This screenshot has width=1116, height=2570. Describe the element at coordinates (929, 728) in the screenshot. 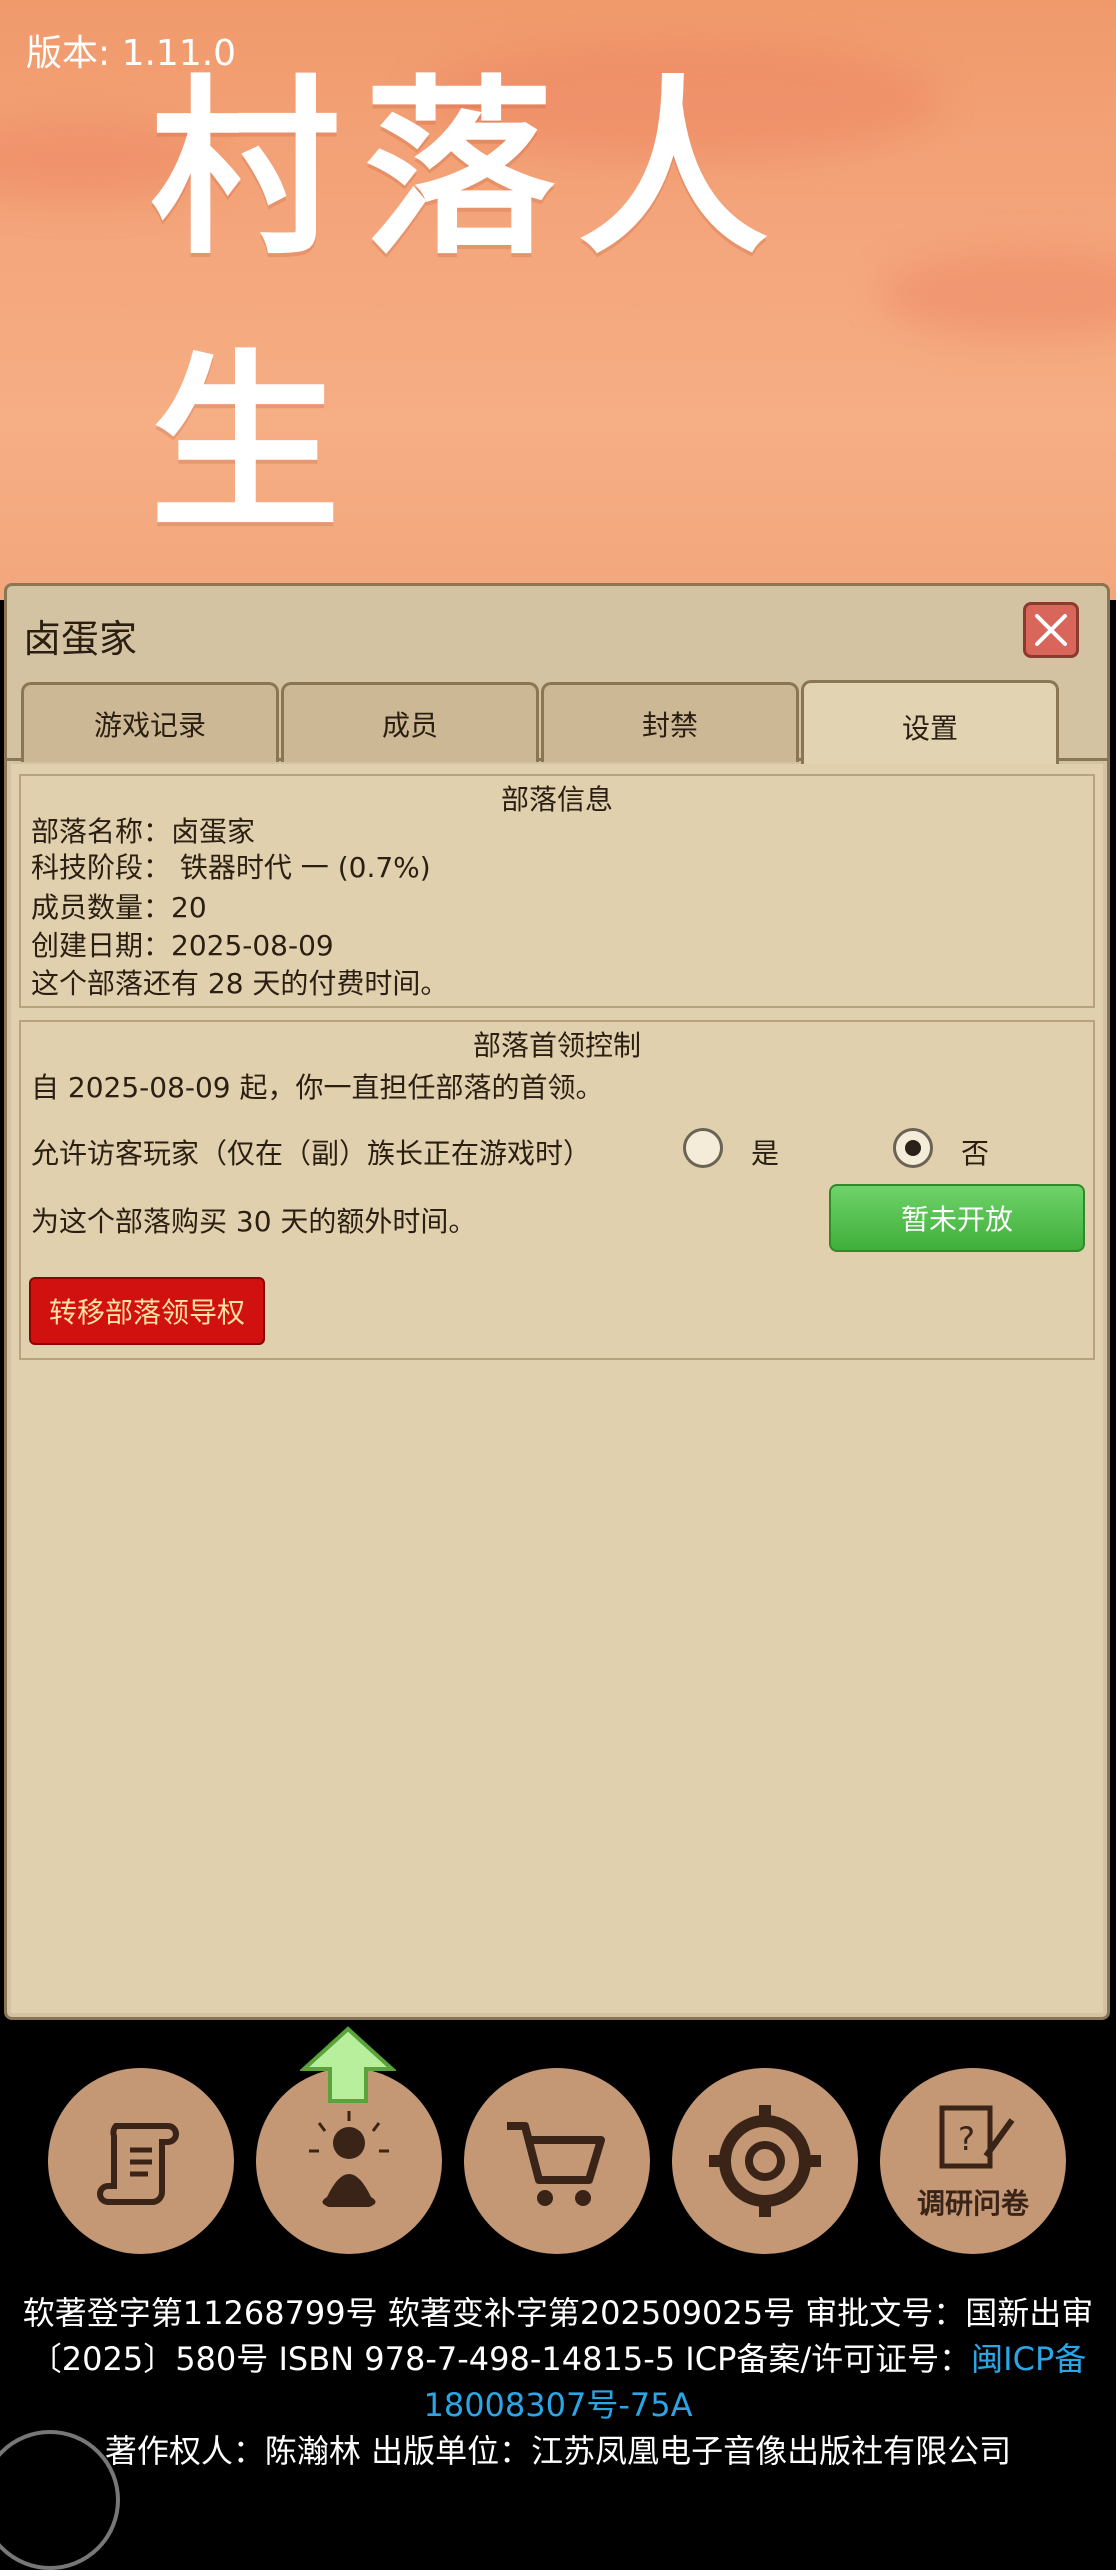

I see `tab-label: 设置` at that location.